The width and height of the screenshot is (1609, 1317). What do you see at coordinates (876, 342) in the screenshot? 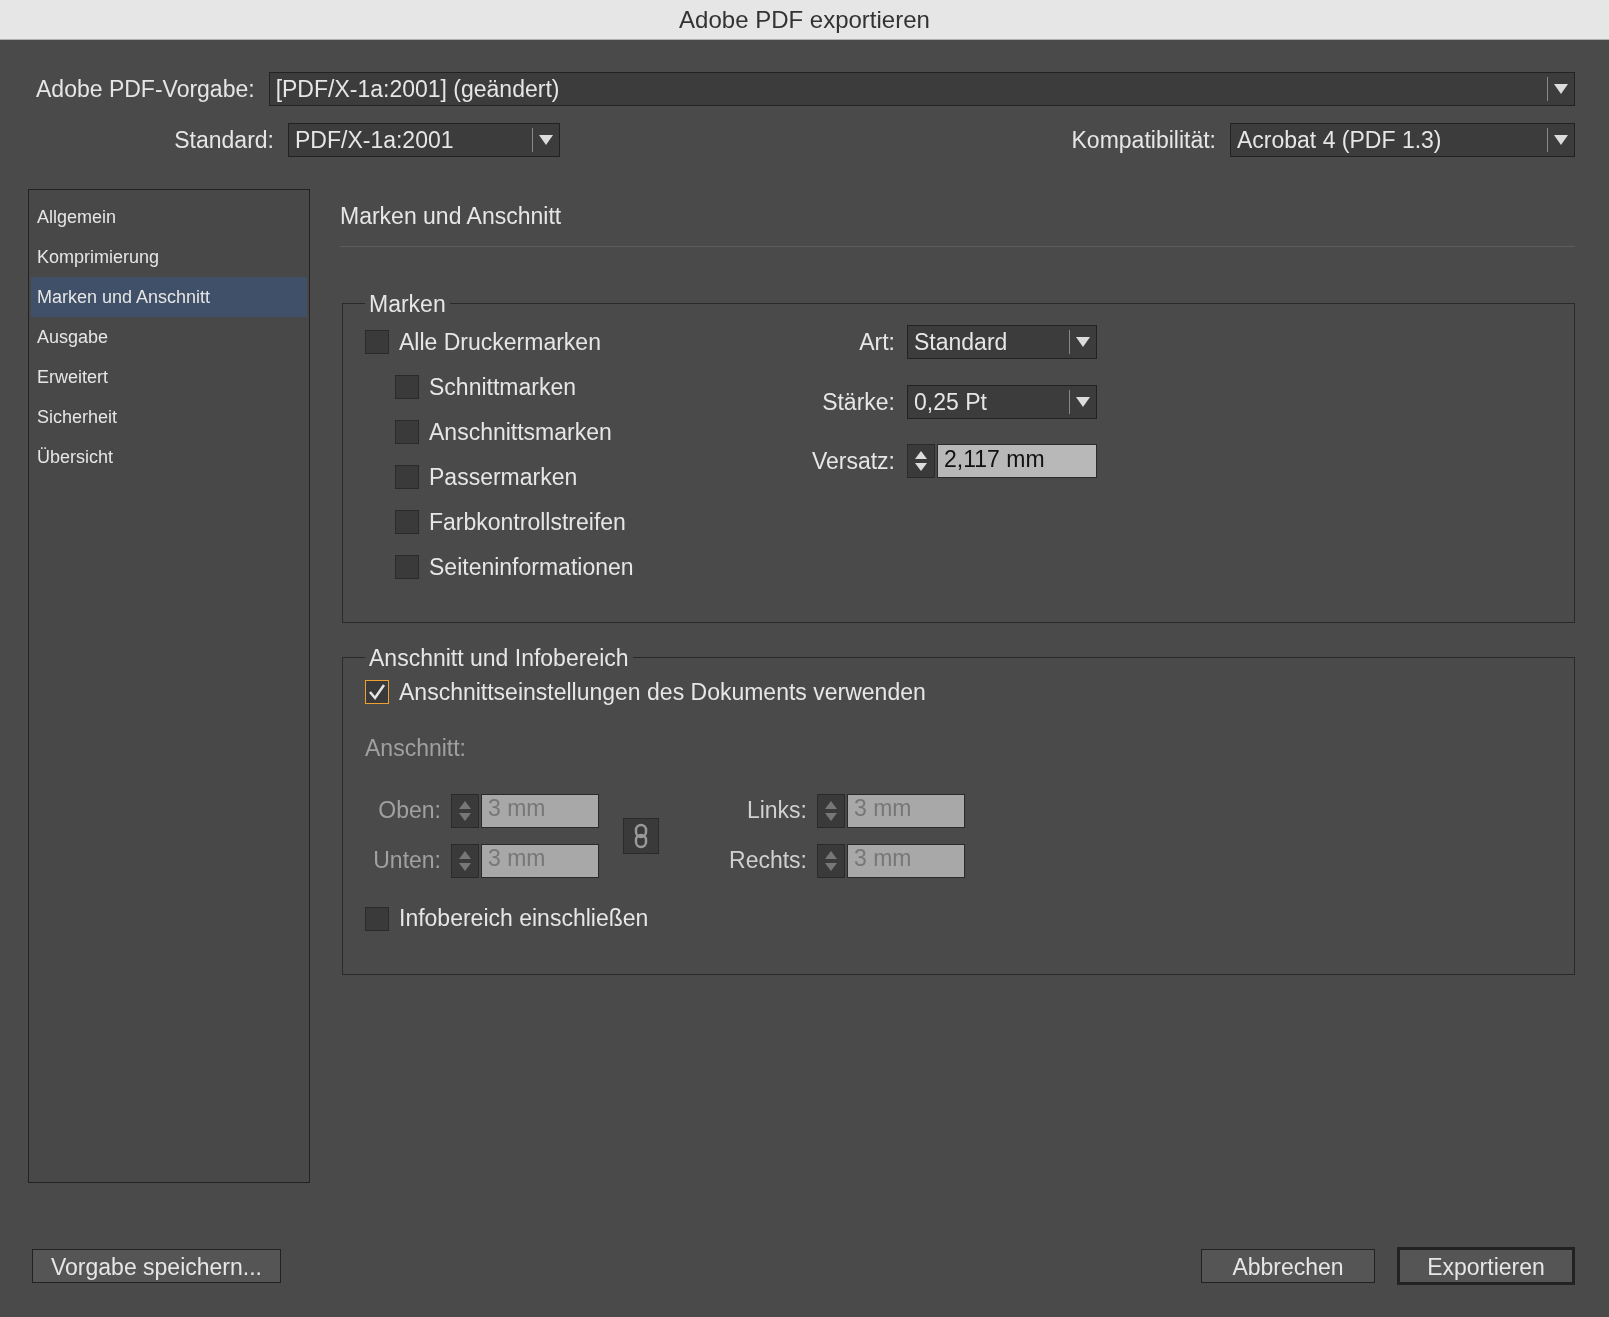
I see `field-label: Art:` at bounding box center [876, 342].